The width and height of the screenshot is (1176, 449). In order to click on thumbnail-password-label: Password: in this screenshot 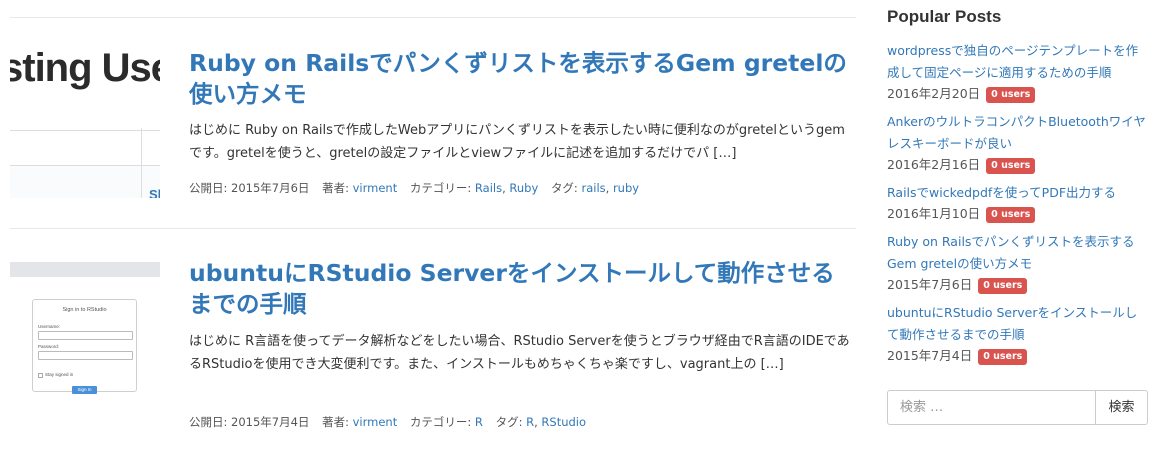, I will do `click(49, 346)`.